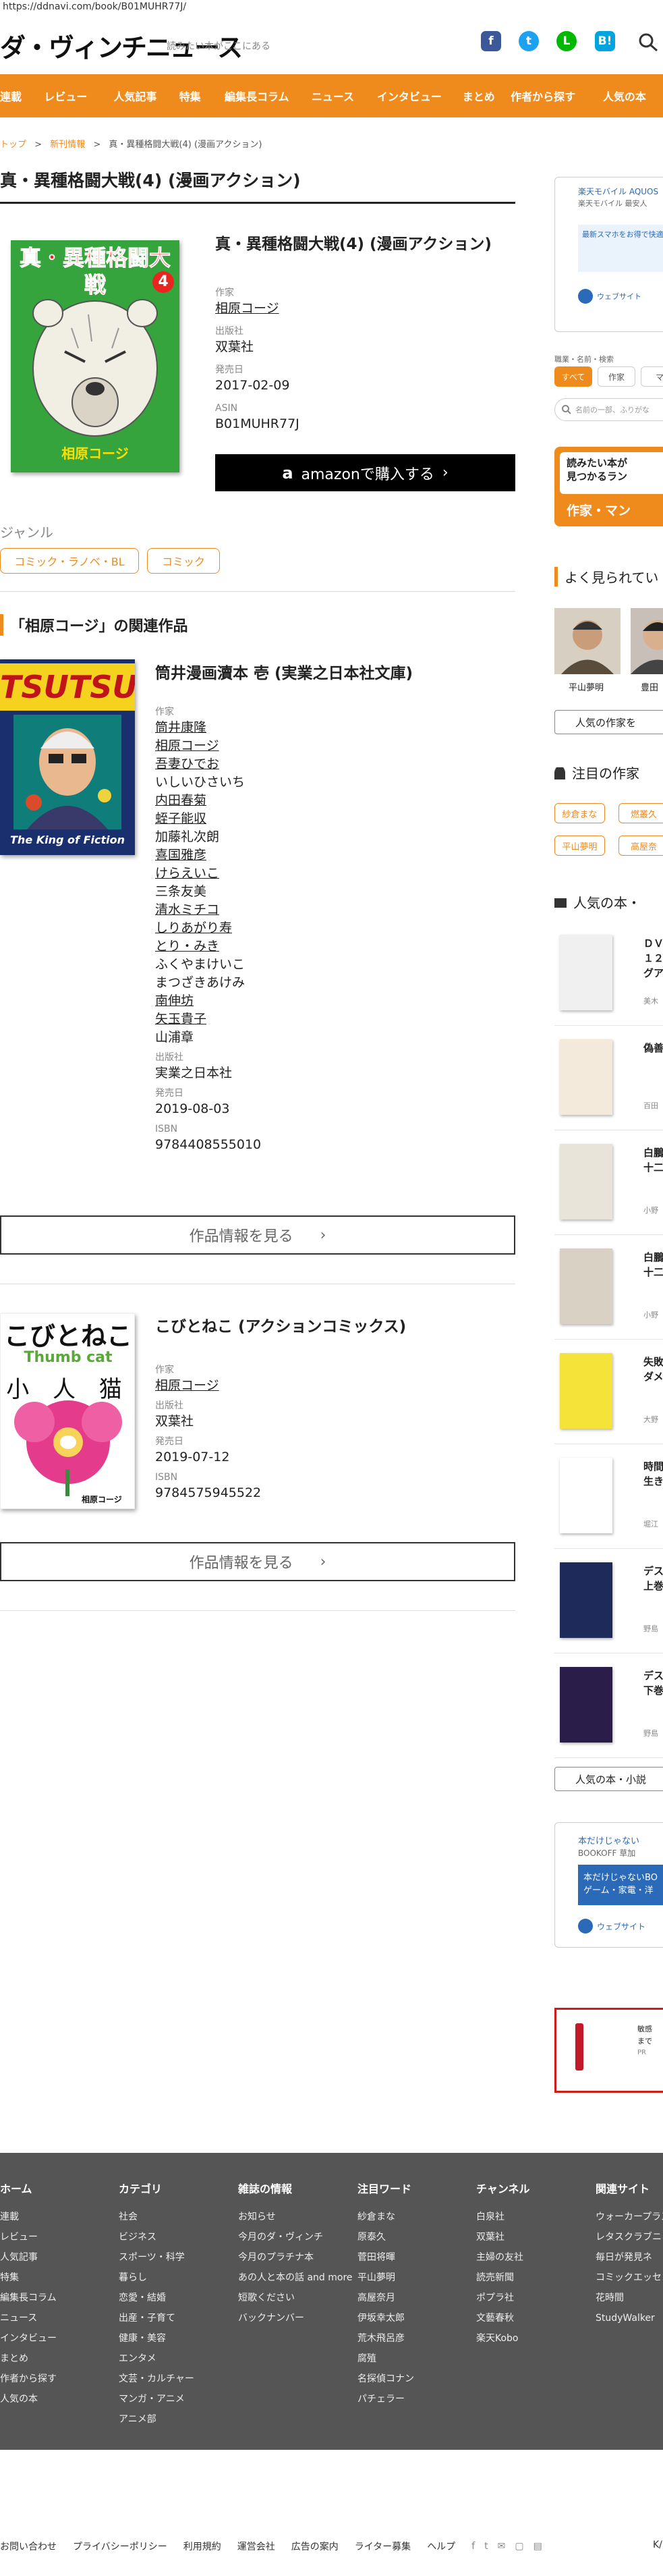 Image resolution: width=663 pixels, height=2576 pixels. Describe the element at coordinates (28, 2318) in the screenshot. I see `footer-link: ニュース` at that location.